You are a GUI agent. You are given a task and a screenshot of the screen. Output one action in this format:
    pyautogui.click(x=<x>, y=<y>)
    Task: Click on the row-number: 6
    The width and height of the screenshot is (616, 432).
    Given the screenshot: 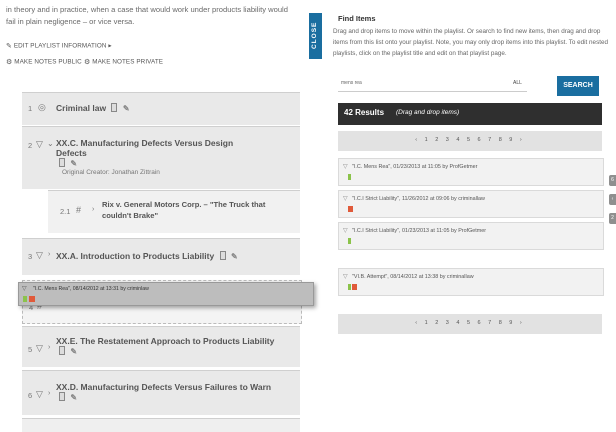 What is the action you would take?
    pyautogui.click(x=30, y=395)
    